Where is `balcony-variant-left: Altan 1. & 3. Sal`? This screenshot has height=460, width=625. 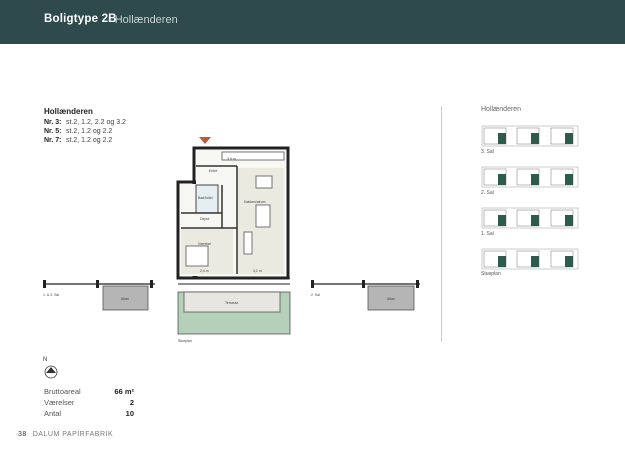
balcony-variant-left: Altan 1. & 3. Sal is located at coordinates (99, 295).